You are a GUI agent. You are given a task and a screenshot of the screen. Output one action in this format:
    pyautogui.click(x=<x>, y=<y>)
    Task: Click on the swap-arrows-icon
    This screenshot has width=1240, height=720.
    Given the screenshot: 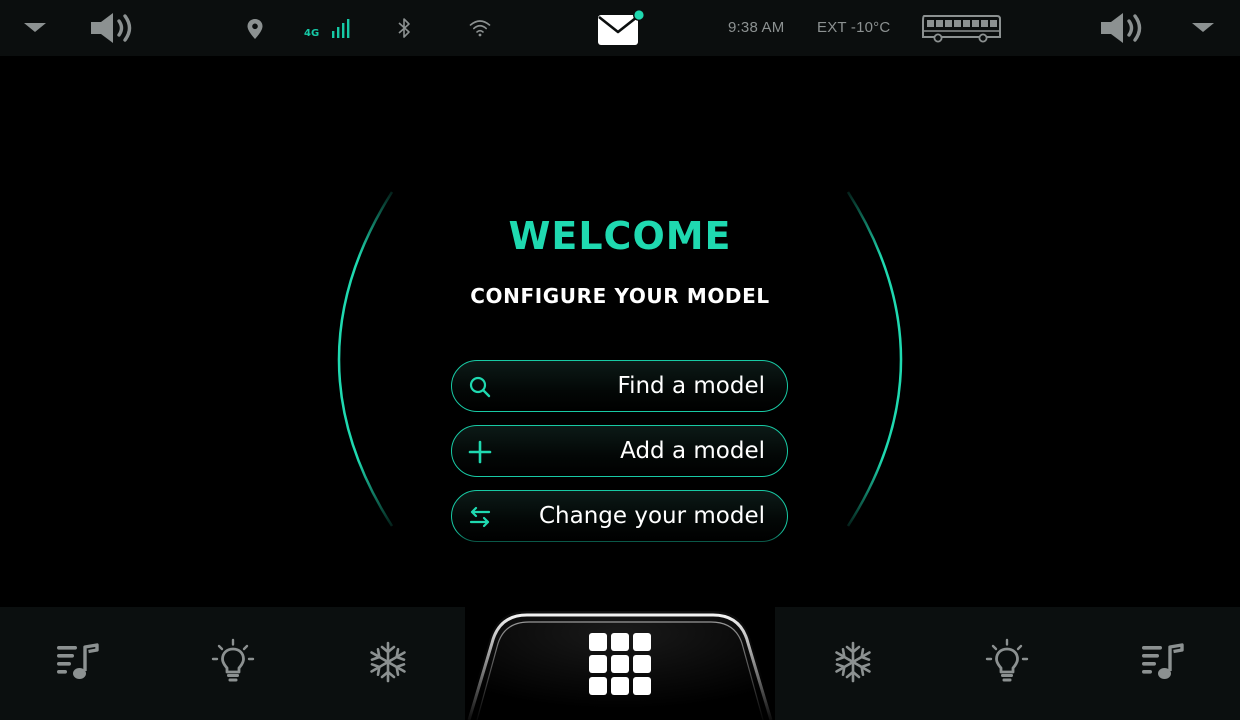 What is the action you would take?
    pyautogui.click(x=480, y=517)
    